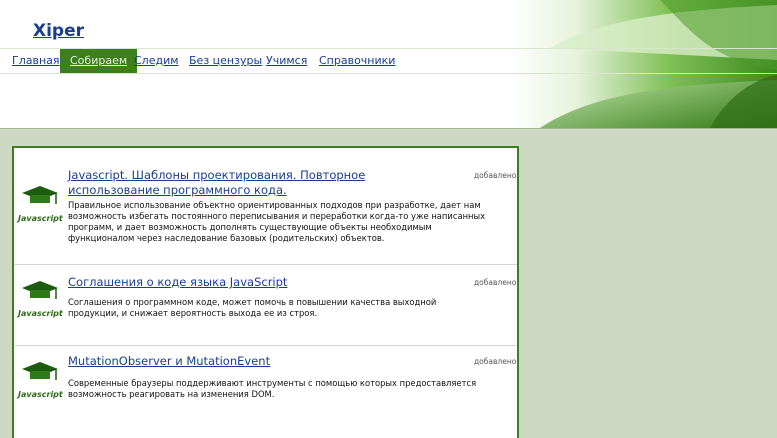  I want to click on site-logo: Xiper, so click(58, 31).